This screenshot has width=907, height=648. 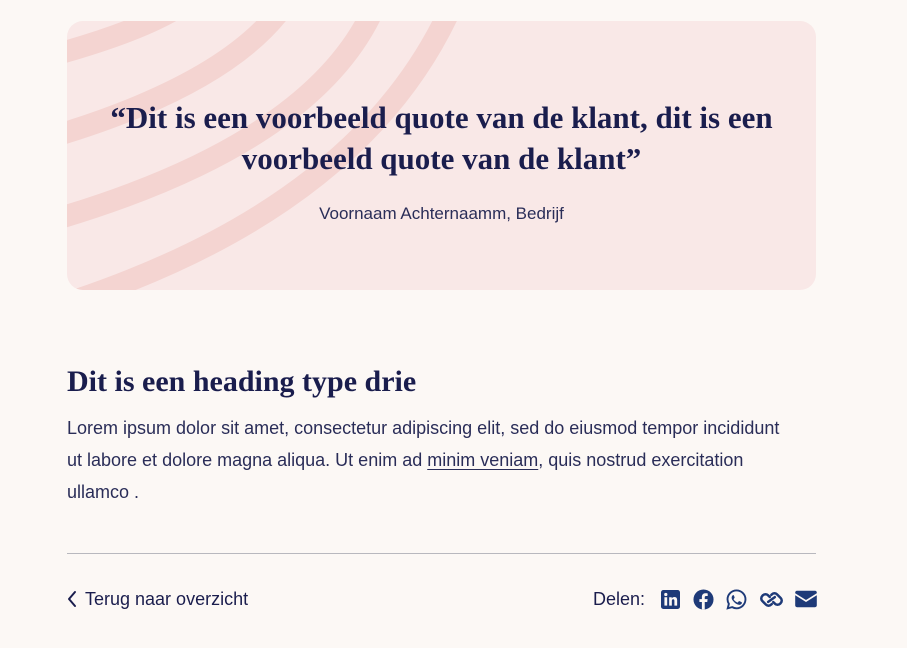 I want to click on share-bar: Delen:, so click(x=705, y=599).